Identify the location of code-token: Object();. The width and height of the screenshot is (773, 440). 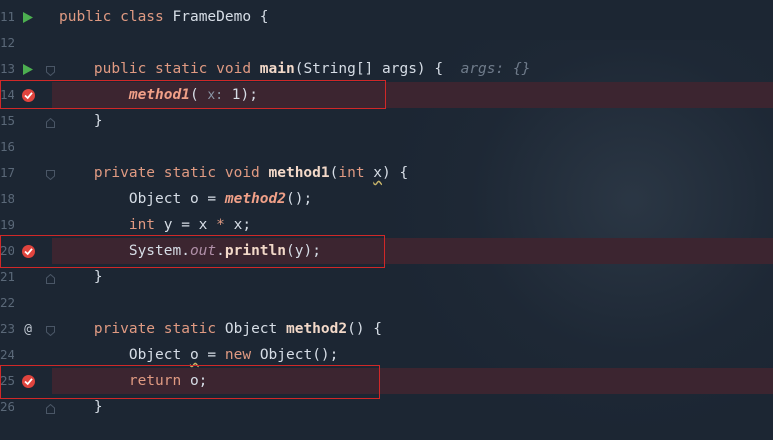
(299, 355).